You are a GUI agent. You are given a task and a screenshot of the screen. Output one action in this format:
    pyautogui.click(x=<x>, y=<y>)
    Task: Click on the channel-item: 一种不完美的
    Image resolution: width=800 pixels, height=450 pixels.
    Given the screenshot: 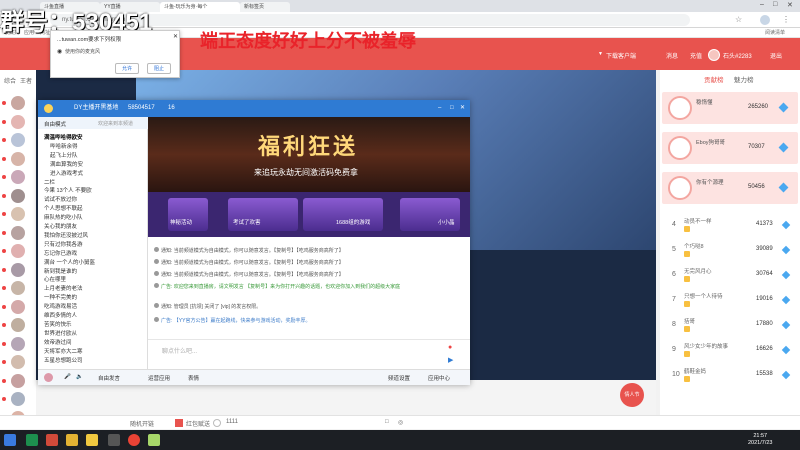 What is the action you would take?
    pyautogui.click(x=60, y=297)
    